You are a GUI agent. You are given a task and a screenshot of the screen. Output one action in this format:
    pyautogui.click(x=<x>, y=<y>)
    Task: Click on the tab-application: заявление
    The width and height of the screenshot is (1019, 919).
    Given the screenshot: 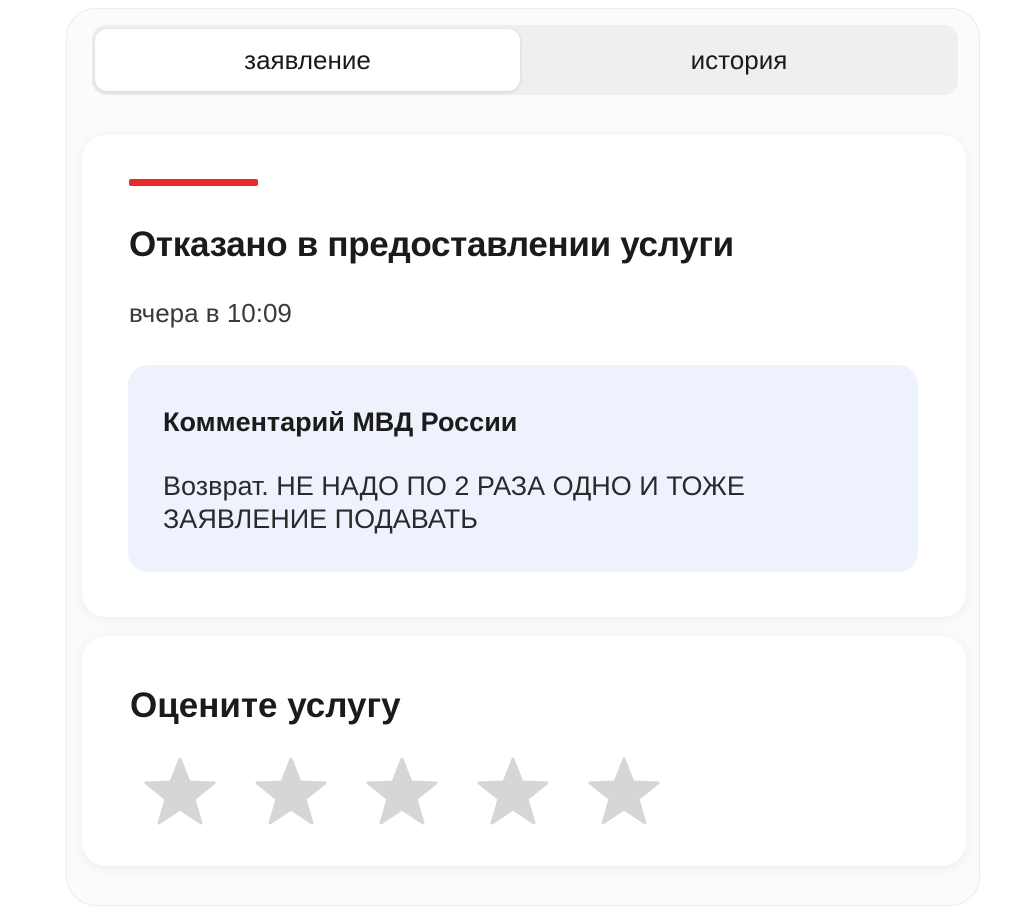 What is the action you would take?
    pyautogui.click(x=307, y=60)
    